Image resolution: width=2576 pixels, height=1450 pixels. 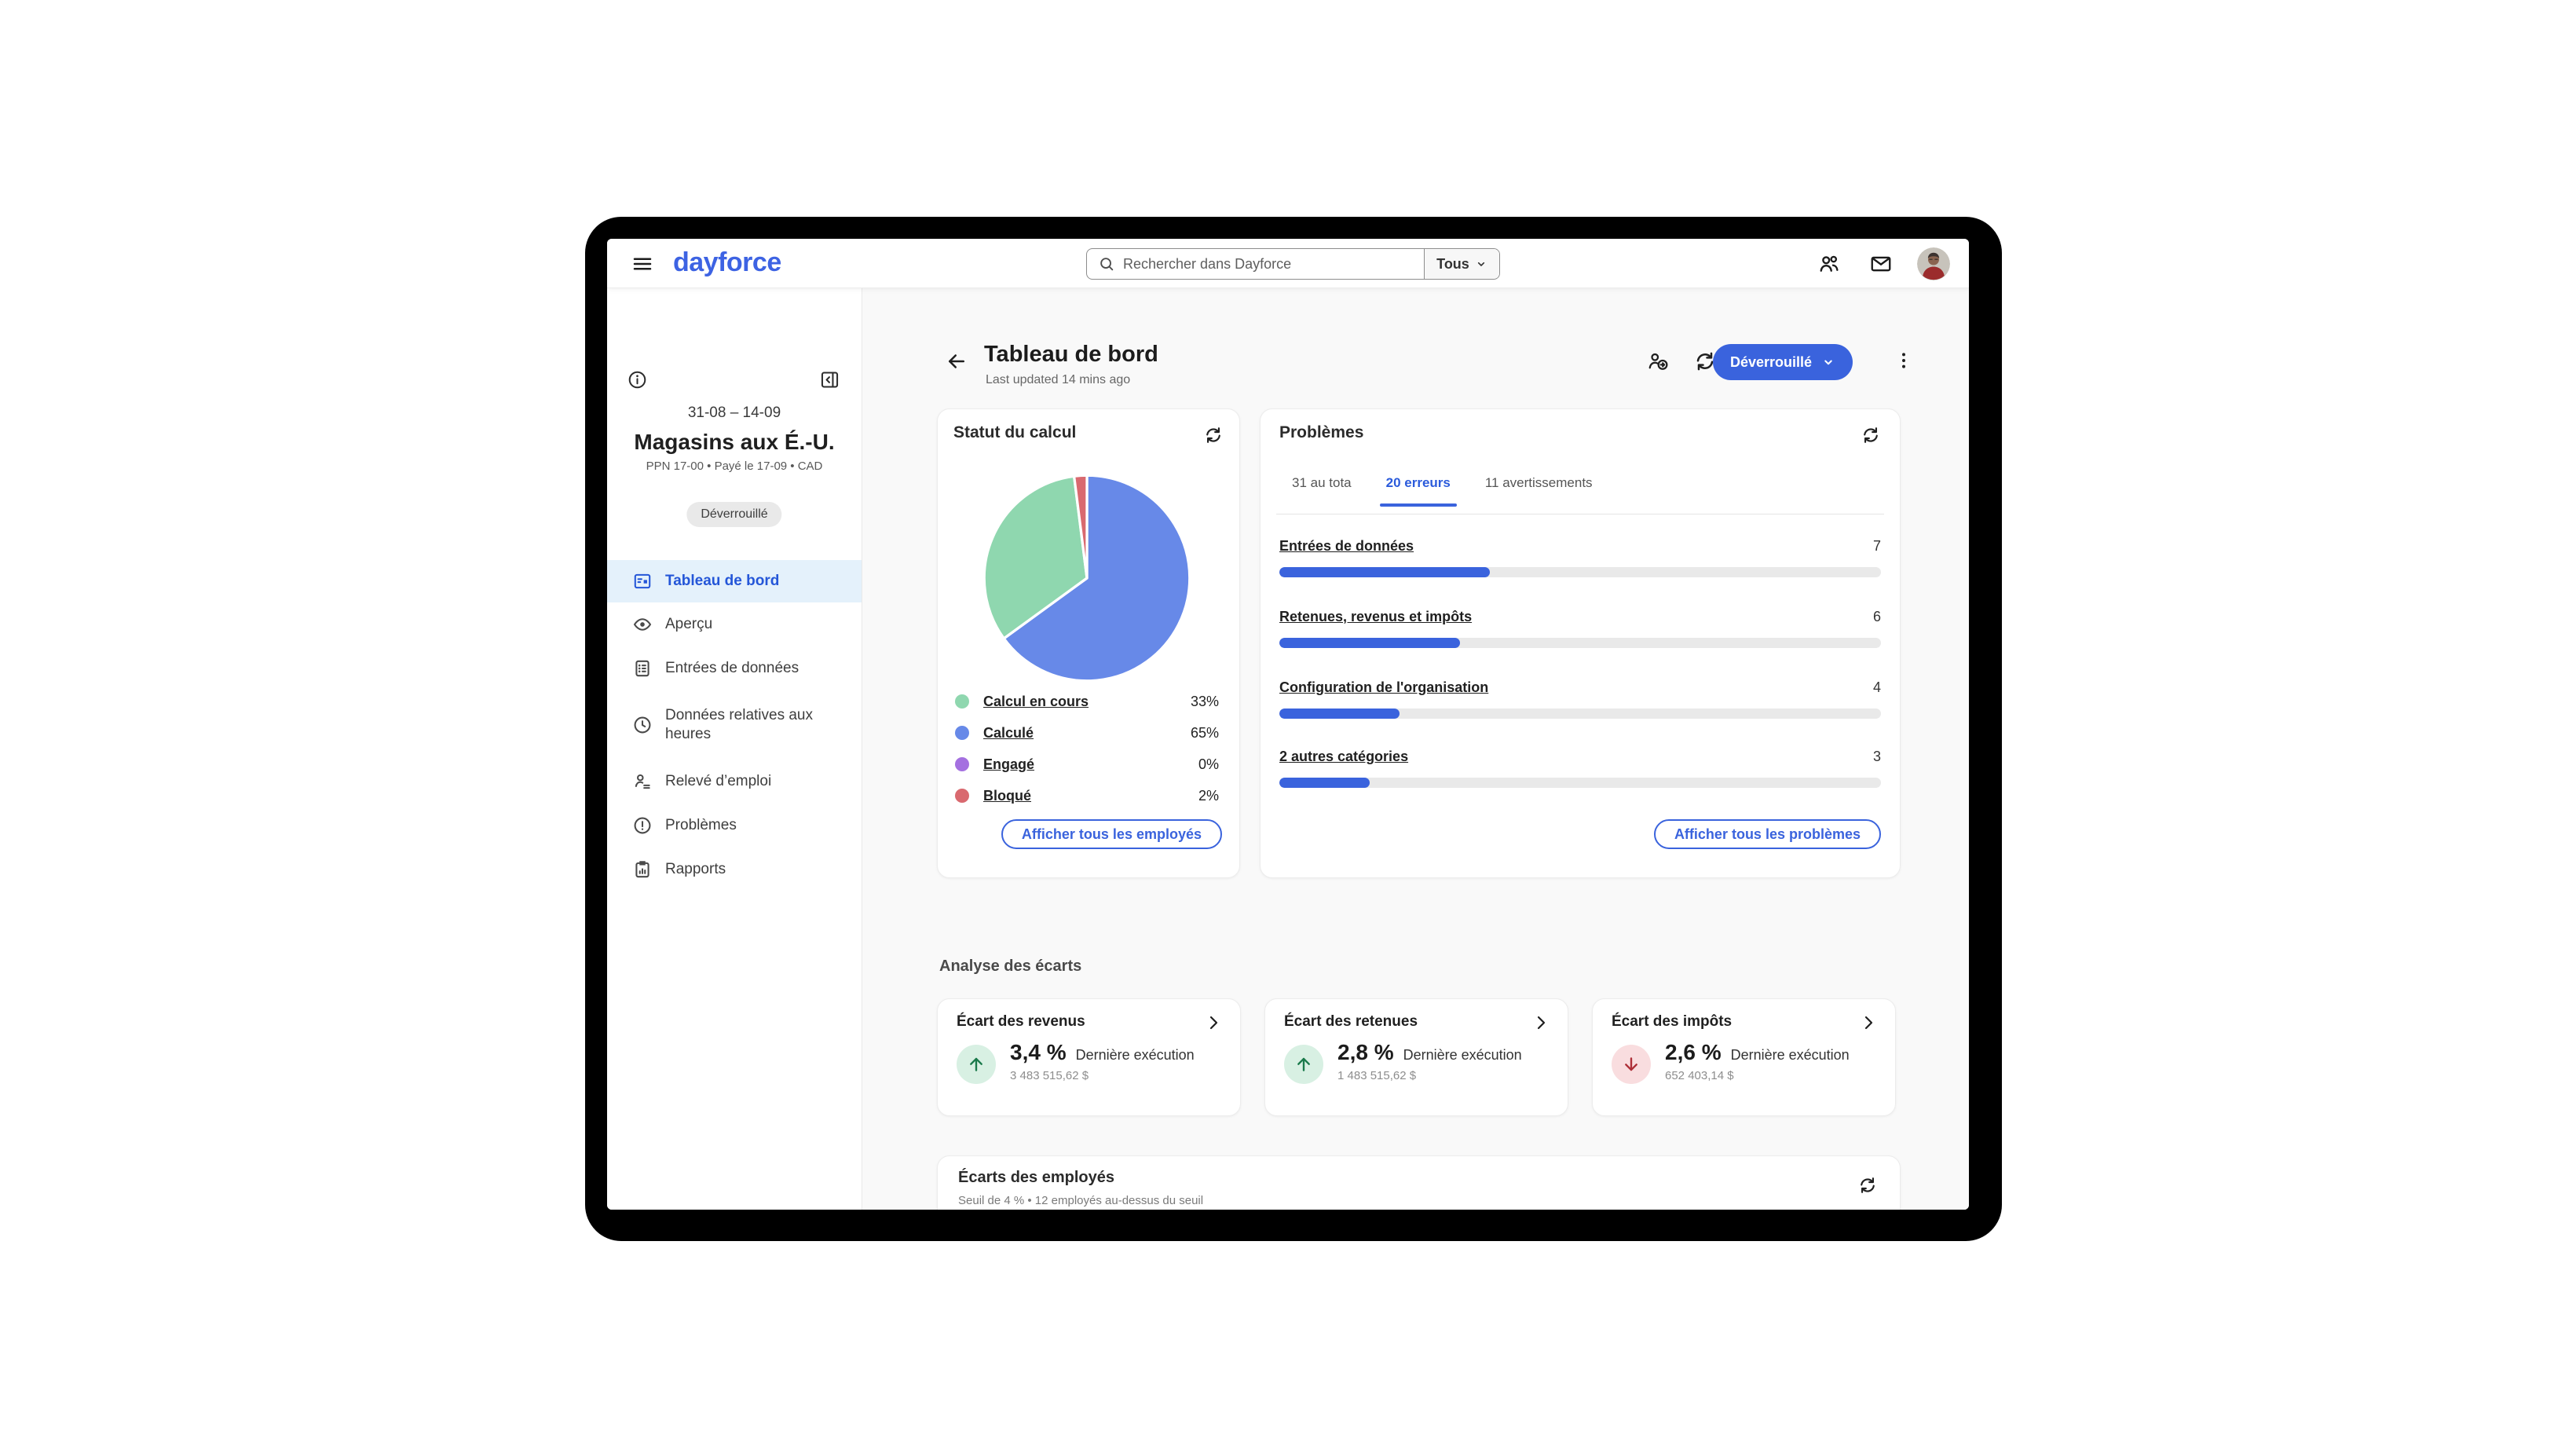 I want to click on global-search: Tous, so click(x=1293, y=264).